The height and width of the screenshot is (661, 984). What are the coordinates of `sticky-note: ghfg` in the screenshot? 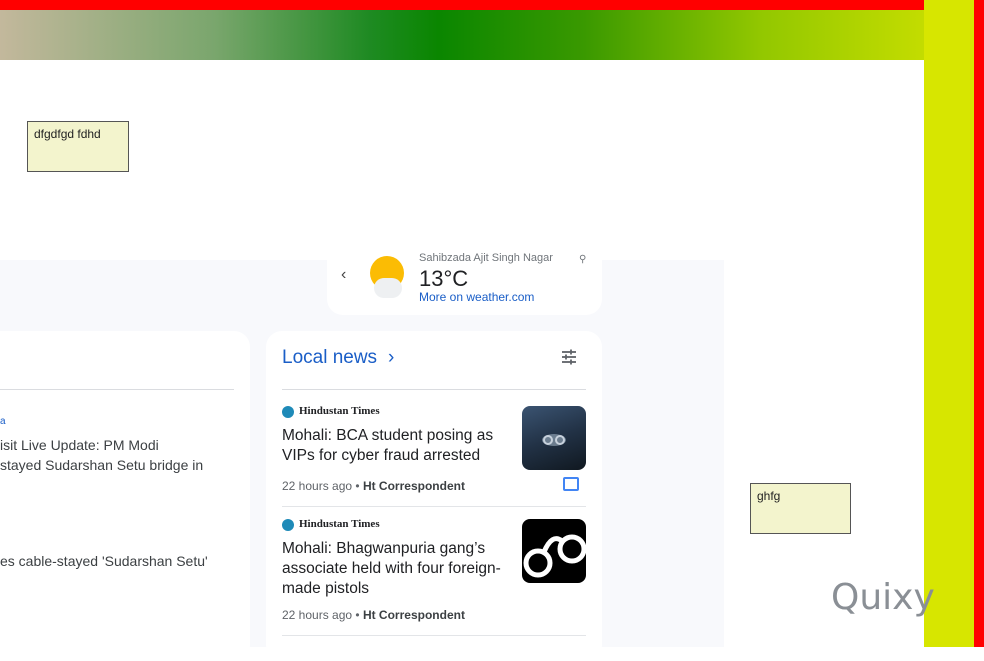 It's located at (800, 508).